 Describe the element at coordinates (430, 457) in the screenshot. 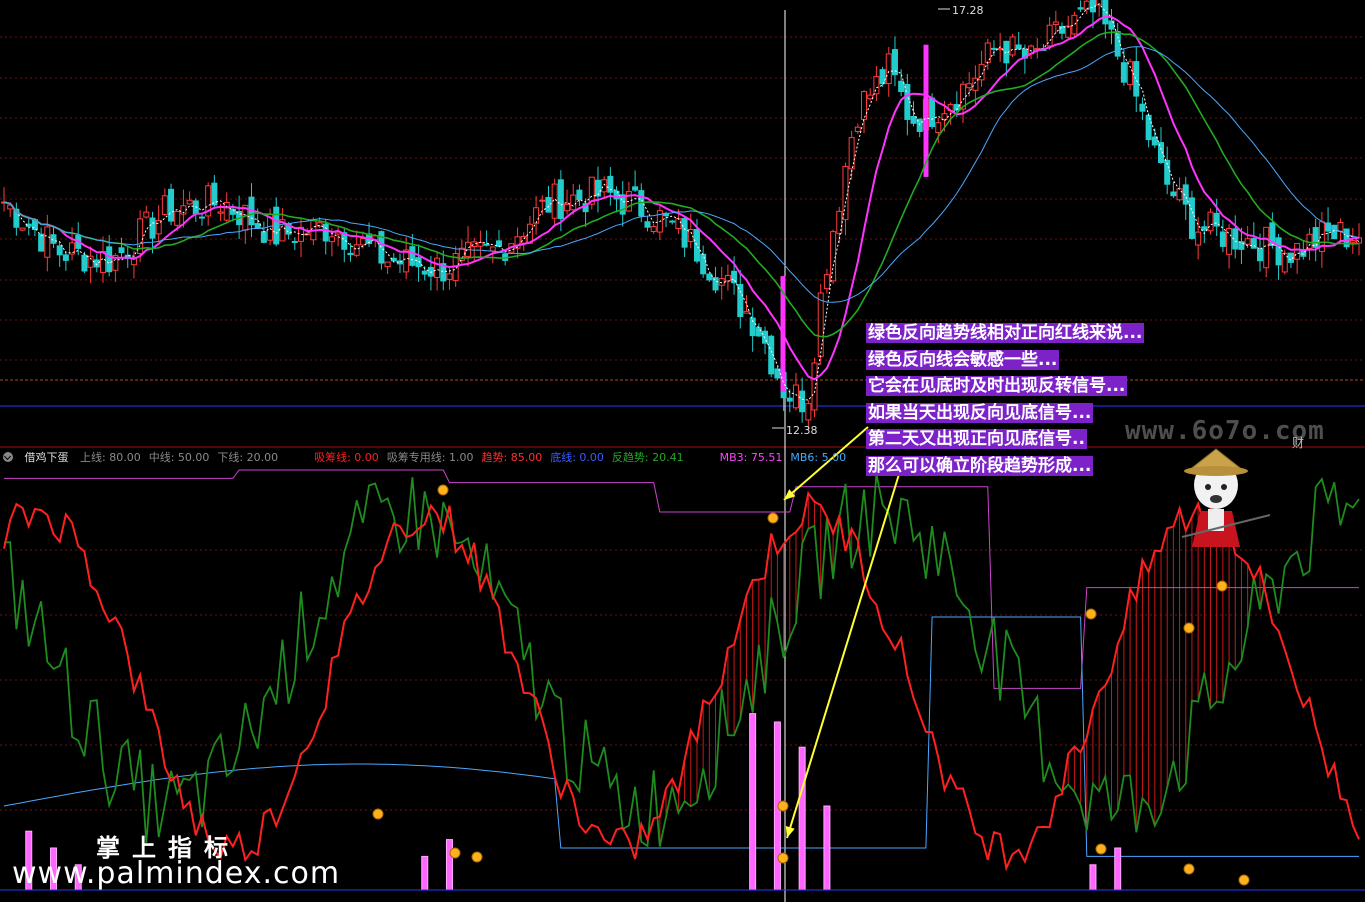

I see `indicator-param: 吸筹专用线: 1.00` at that location.